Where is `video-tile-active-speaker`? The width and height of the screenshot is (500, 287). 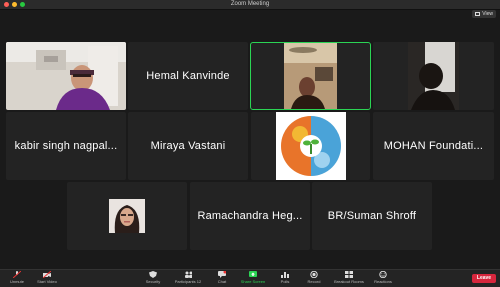
video-tile-active-speaker is located at coordinates (310, 76).